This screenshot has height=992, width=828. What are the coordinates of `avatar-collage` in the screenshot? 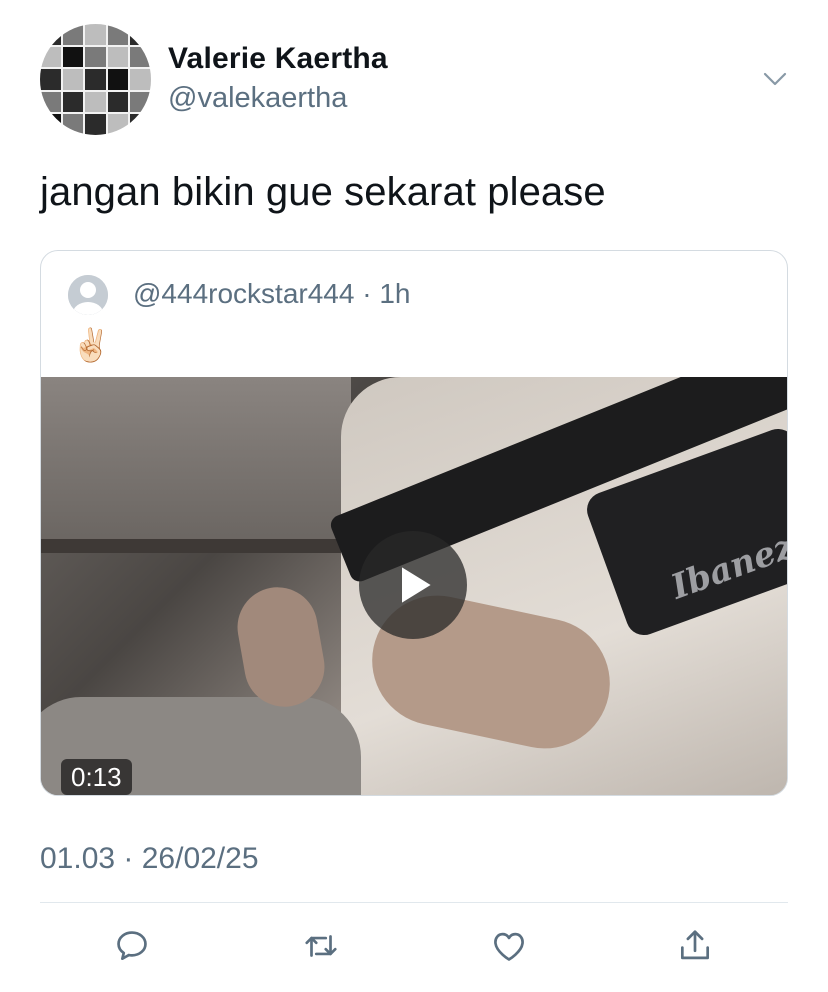 It's located at (95, 79).